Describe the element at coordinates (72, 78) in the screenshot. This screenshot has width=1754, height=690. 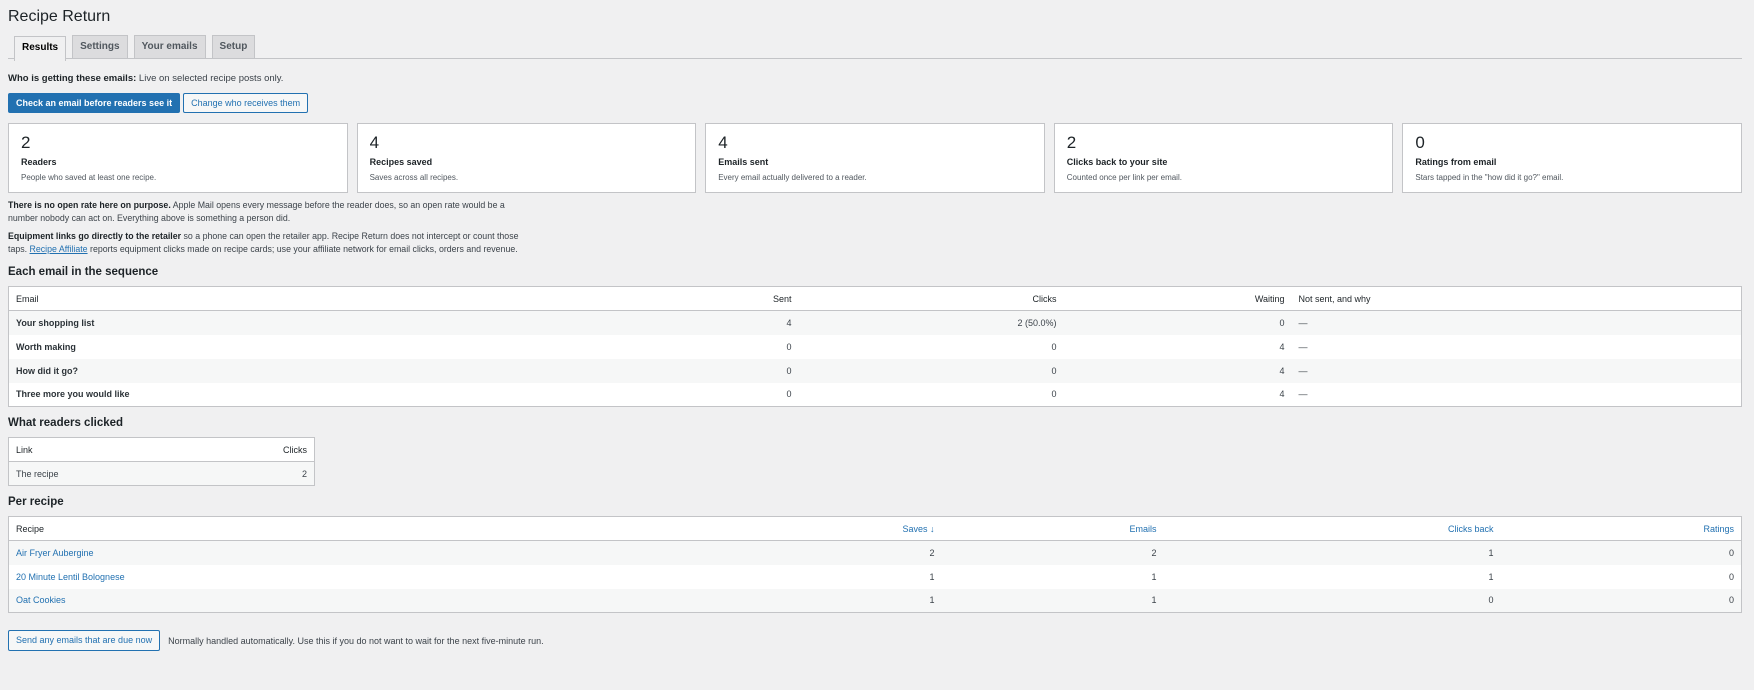
I see `audience-label: Who is getting these emails:` at that location.